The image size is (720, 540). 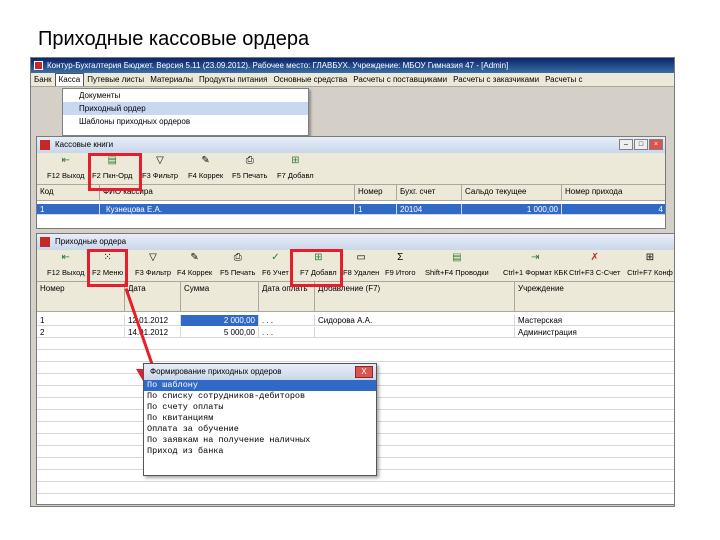 What do you see at coordinates (594, 296) in the screenshot?
I see `col-institution: Учреждение` at bounding box center [594, 296].